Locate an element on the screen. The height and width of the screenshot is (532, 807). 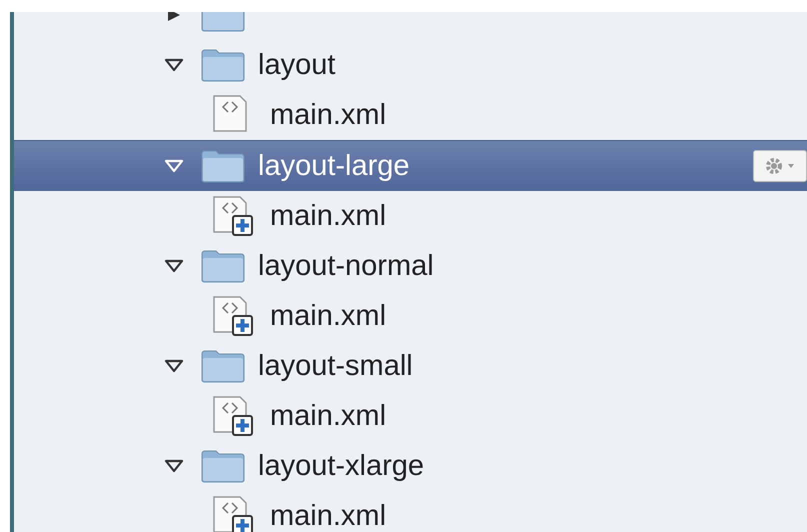
folder-row: layout-small is located at coordinates (410, 366).